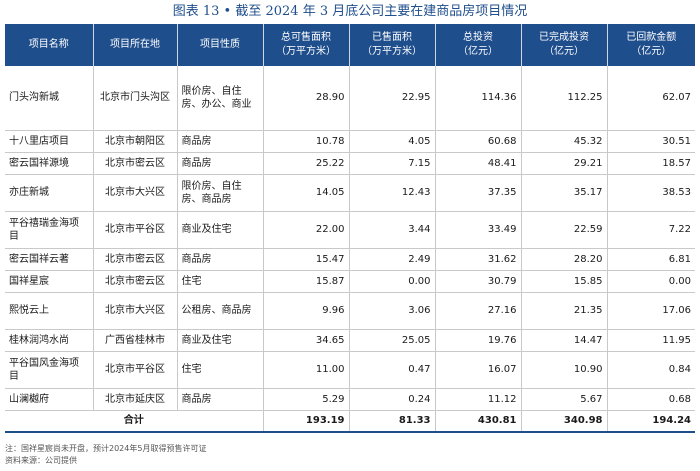  What do you see at coordinates (564, 230) in the screenshot?
I see `completed-investment: 22.59` at bounding box center [564, 230].